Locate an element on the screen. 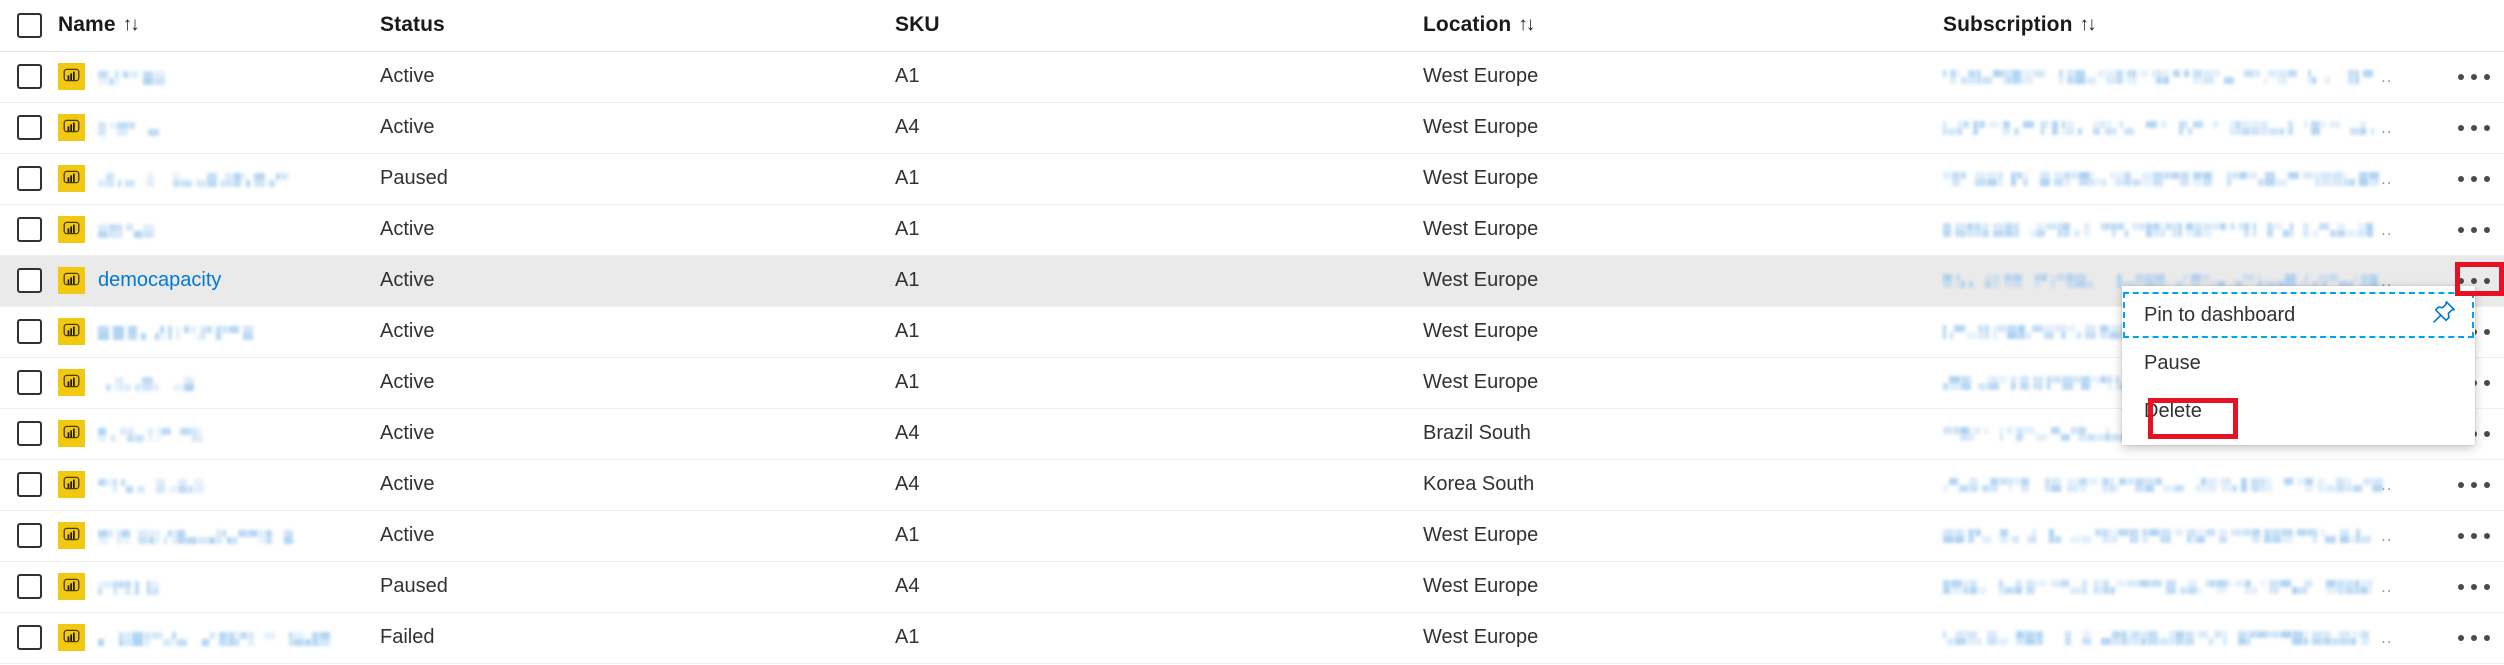  status-value: Paused is located at coordinates (414, 586).